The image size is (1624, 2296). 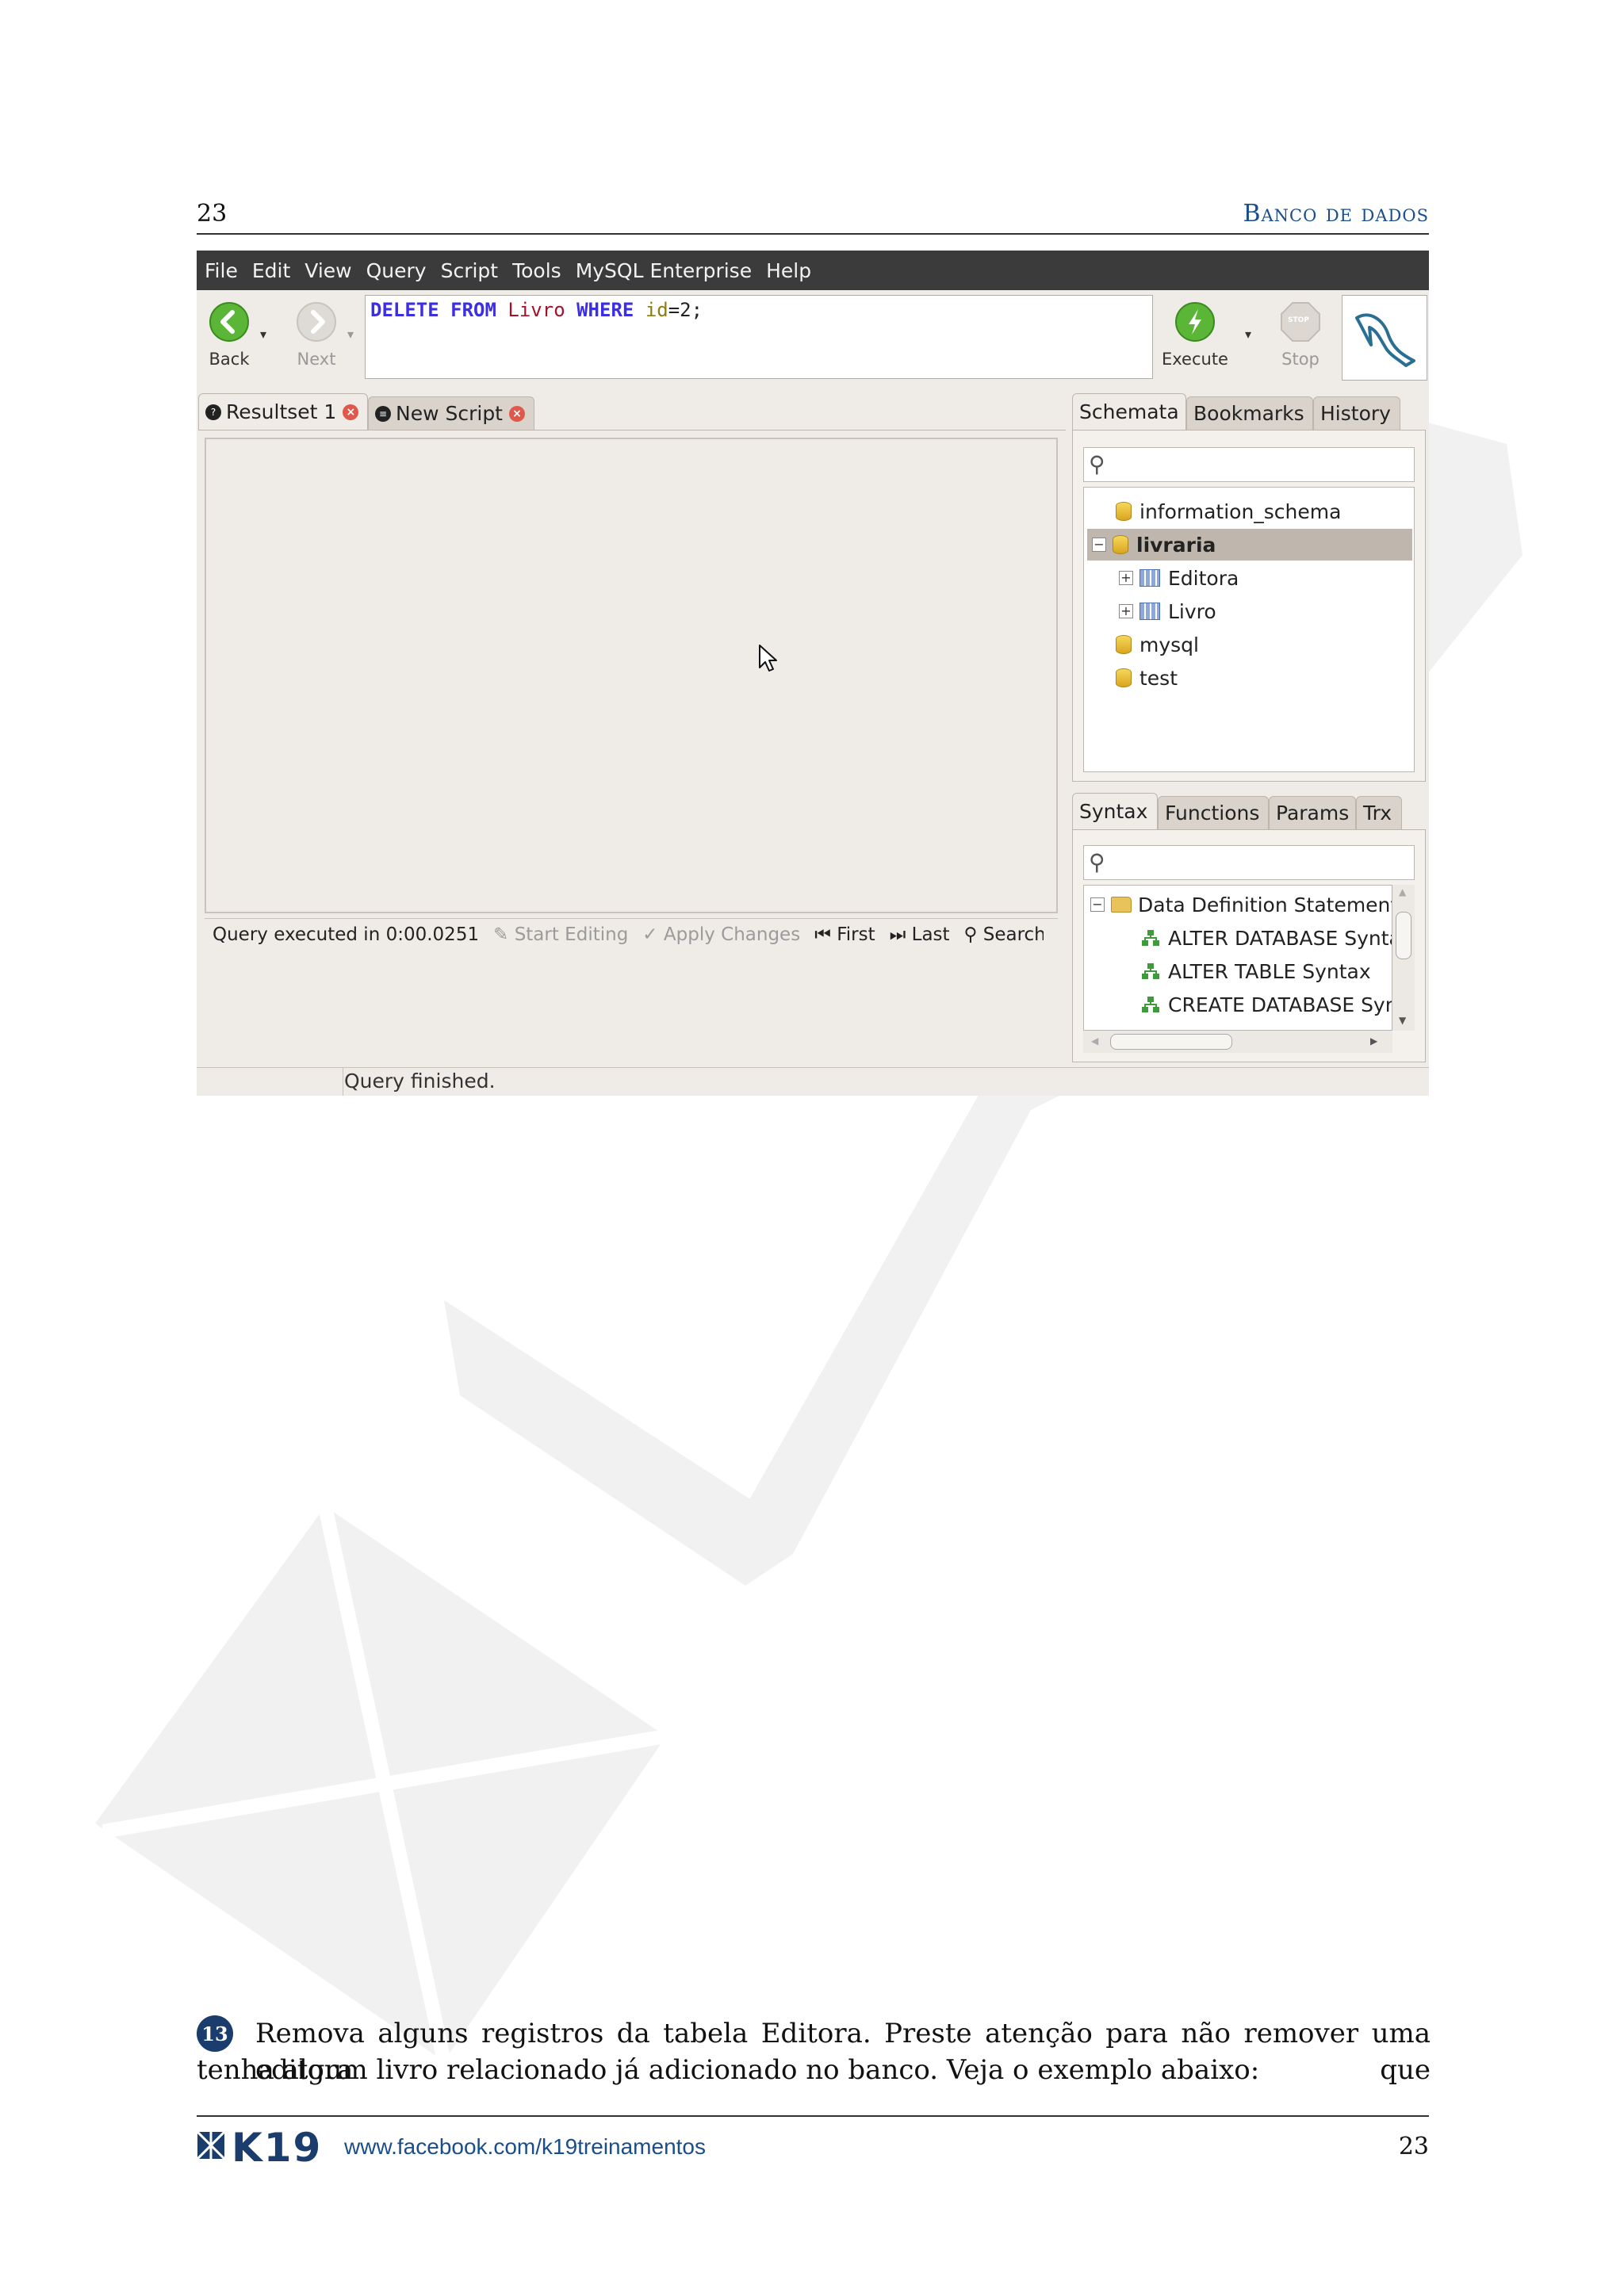 What do you see at coordinates (844, 935) in the screenshot?
I see `first-button: ⏮ First` at bounding box center [844, 935].